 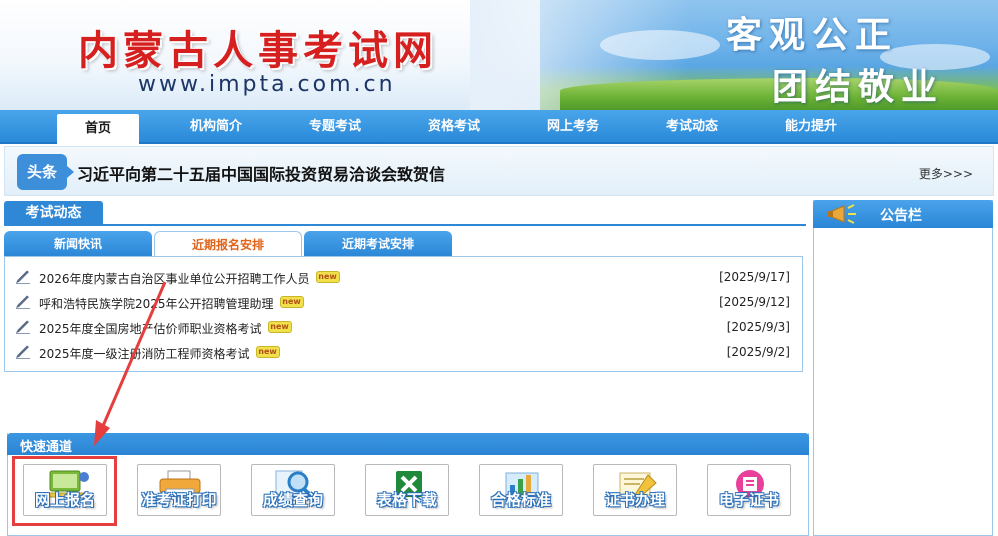 What do you see at coordinates (150, 329) in the screenshot?
I see `news-title: 2025年度全国房地产估价师职业资格考试` at bounding box center [150, 329].